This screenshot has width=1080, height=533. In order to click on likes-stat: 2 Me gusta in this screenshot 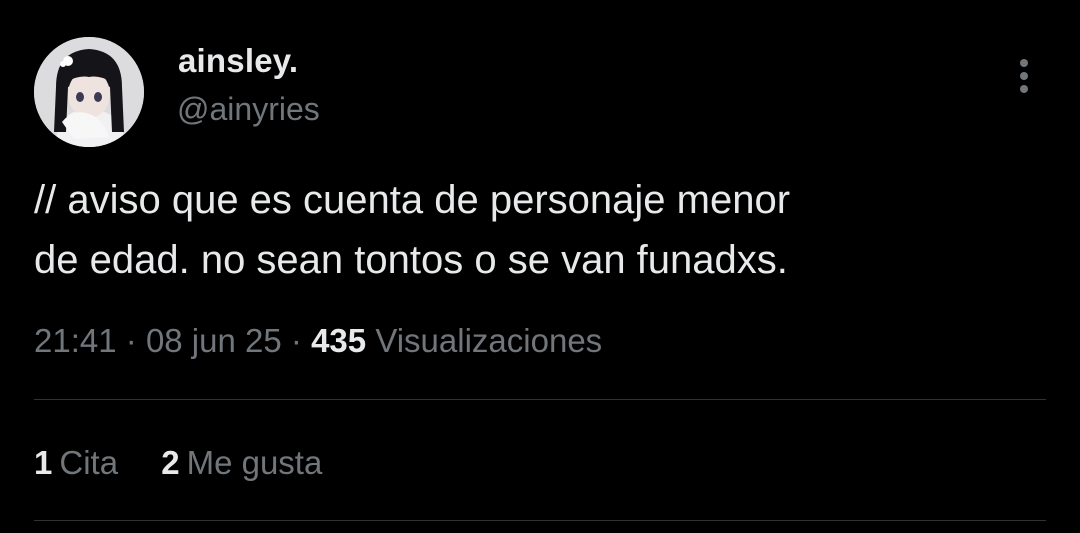, I will do `click(241, 463)`.